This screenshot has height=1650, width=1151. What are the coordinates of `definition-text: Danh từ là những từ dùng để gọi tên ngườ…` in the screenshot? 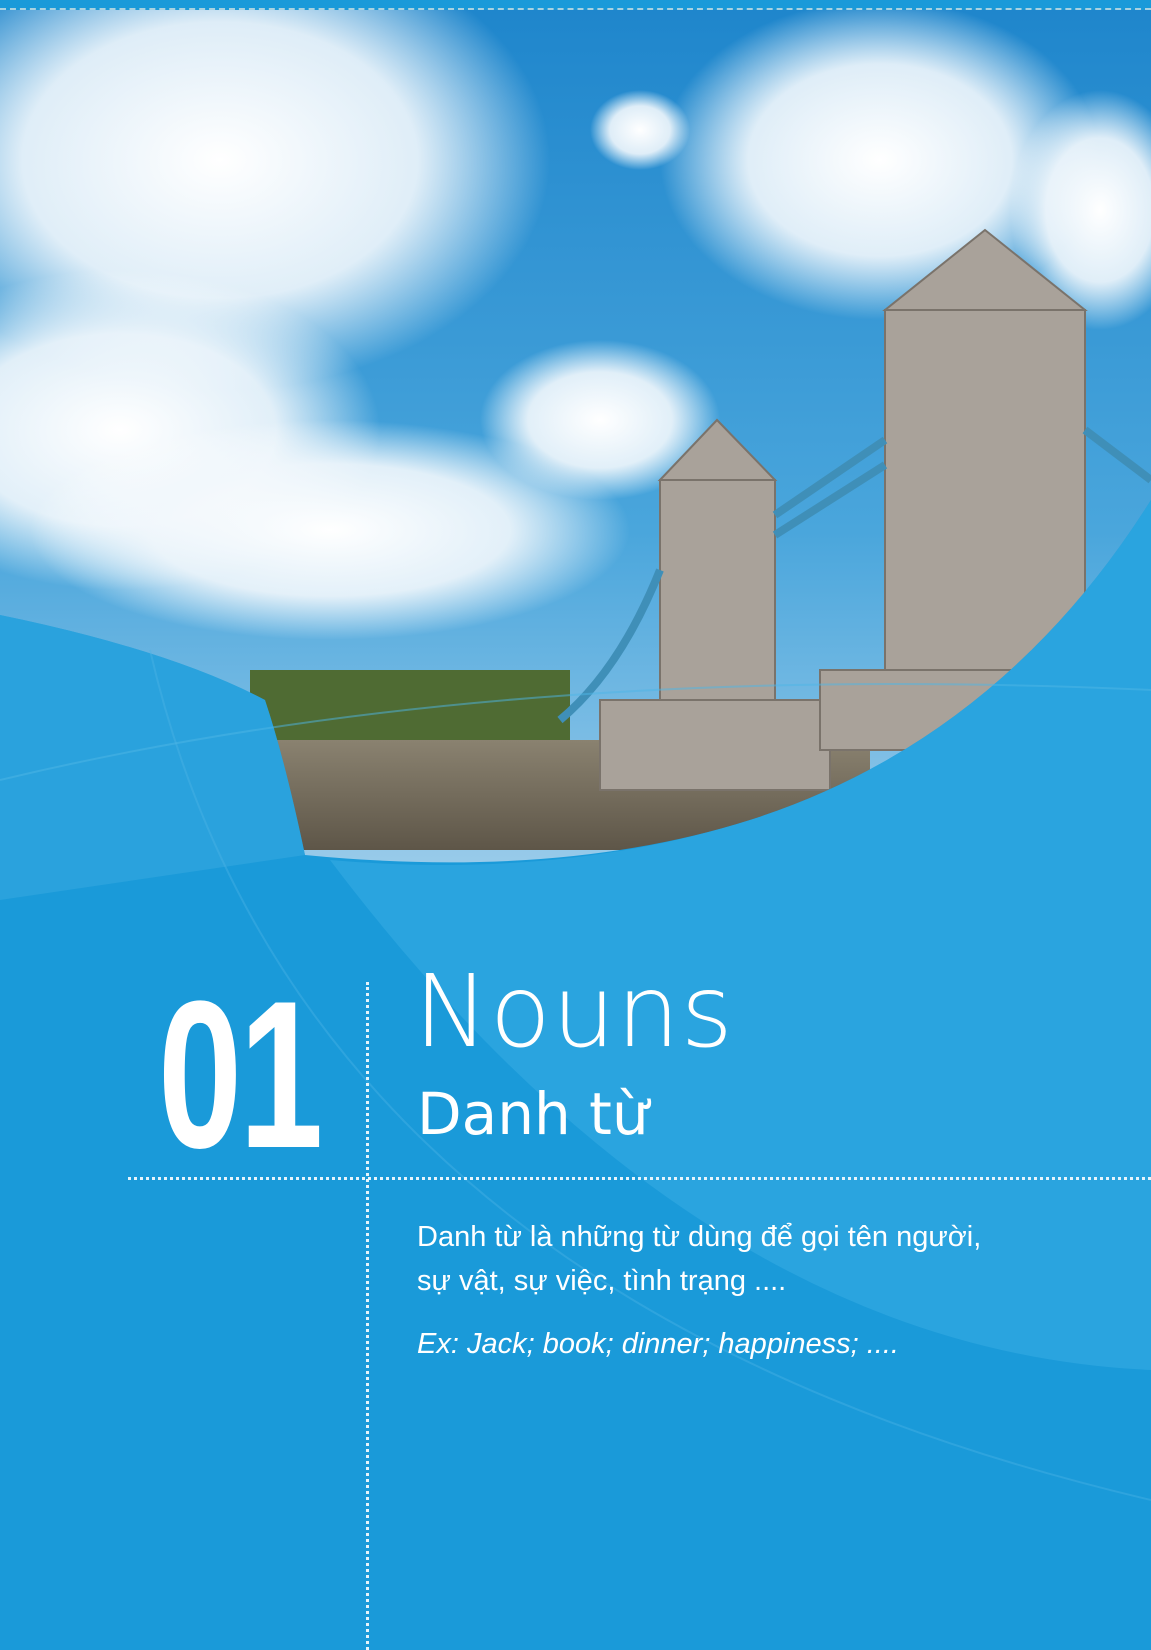 It's located at (777, 1259).